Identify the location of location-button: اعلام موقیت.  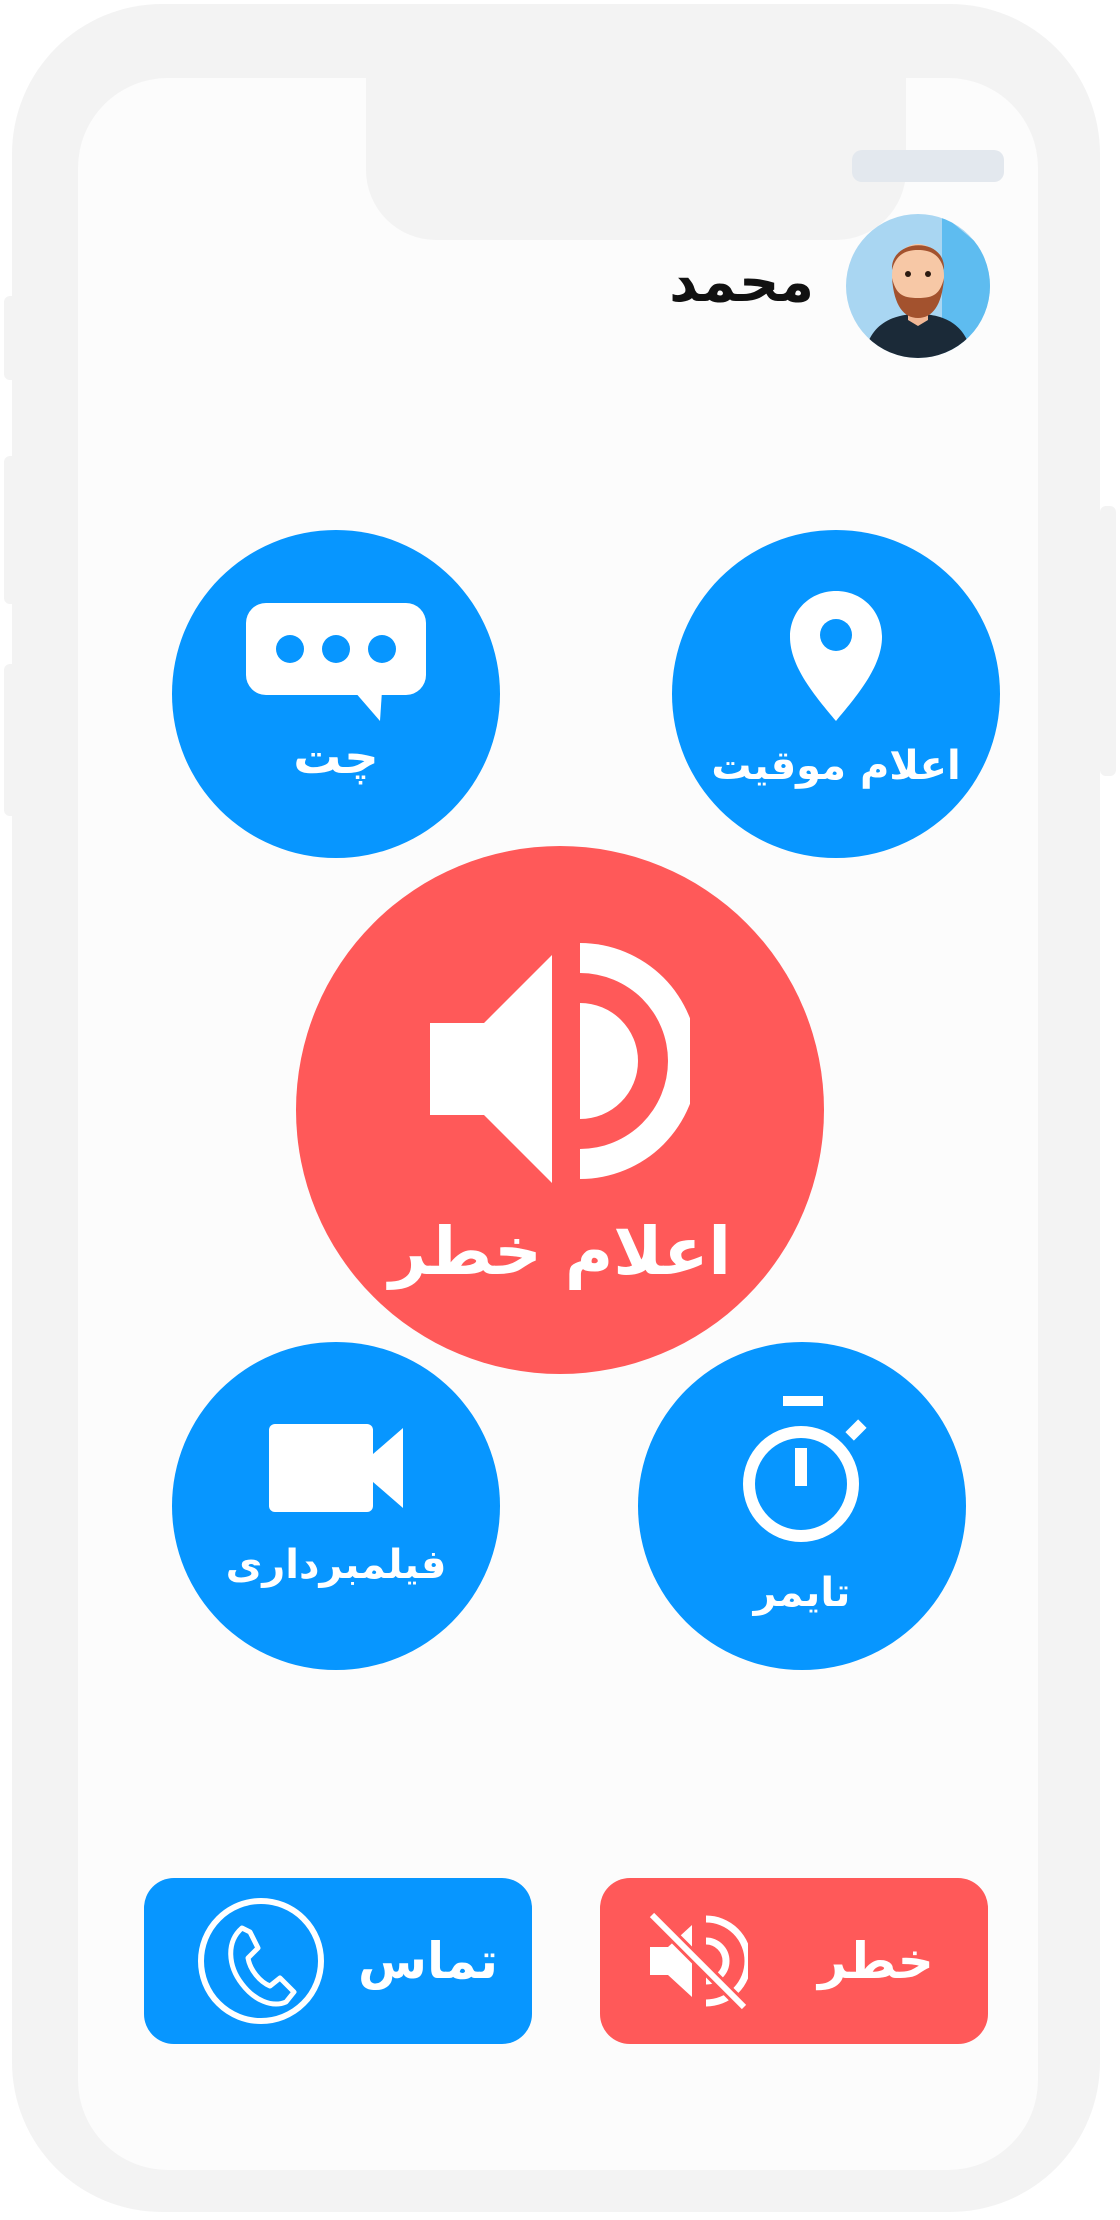
(836, 694).